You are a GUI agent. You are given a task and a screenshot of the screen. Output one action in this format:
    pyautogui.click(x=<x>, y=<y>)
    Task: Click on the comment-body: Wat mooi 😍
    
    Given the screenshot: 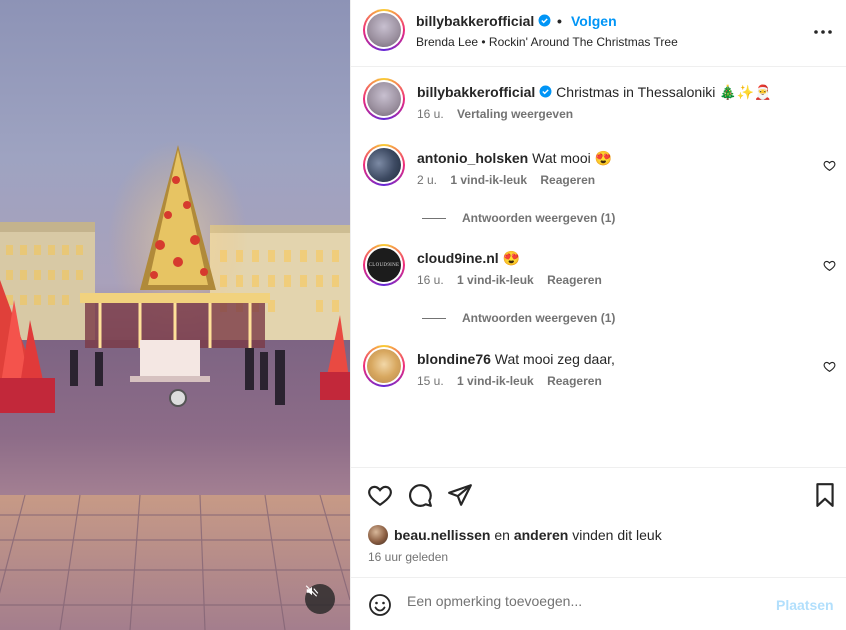 What is the action you would take?
    pyautogui.click(x=572, y=158)
    